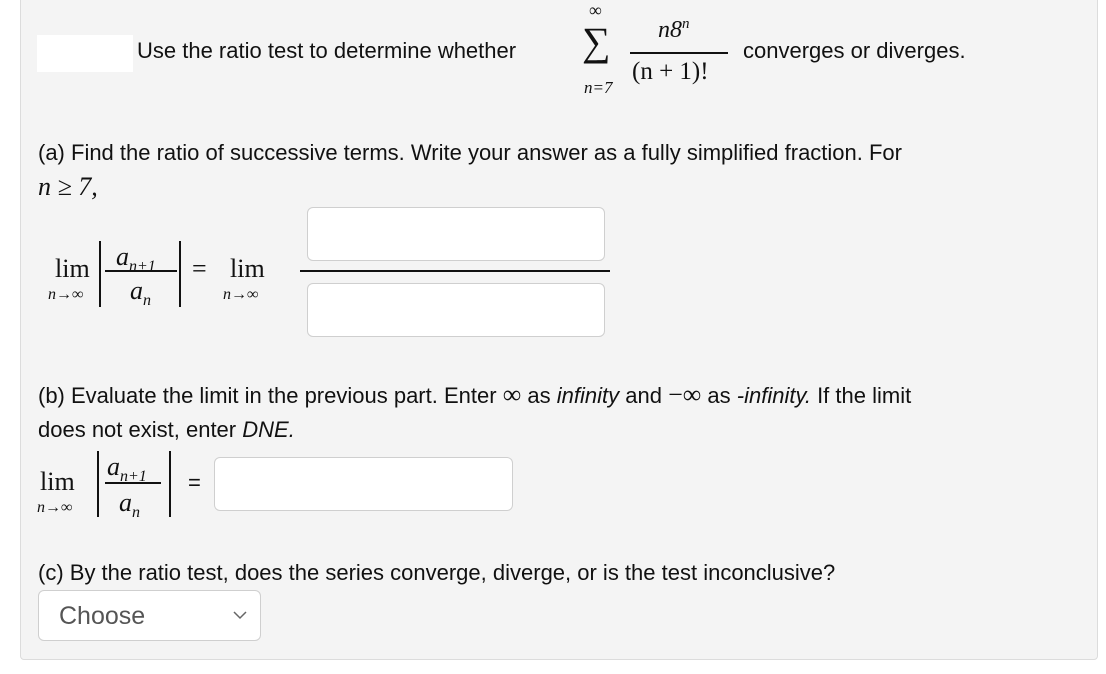 The image size is (1106, 674). I want to click on ratio-num-var: a, so click(122, 256).